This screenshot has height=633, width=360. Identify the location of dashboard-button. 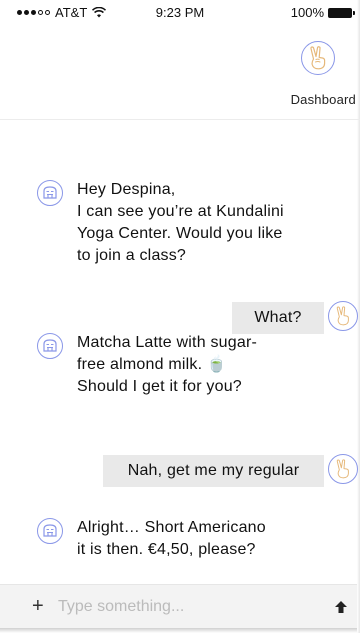
(318, 58).